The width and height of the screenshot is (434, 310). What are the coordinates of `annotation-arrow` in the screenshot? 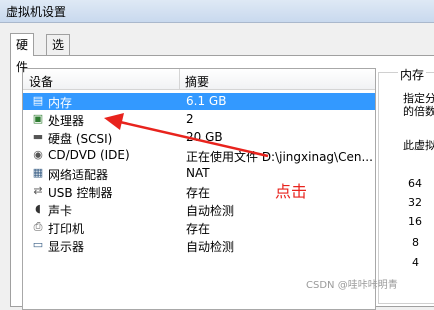 It's located at (186, 135).